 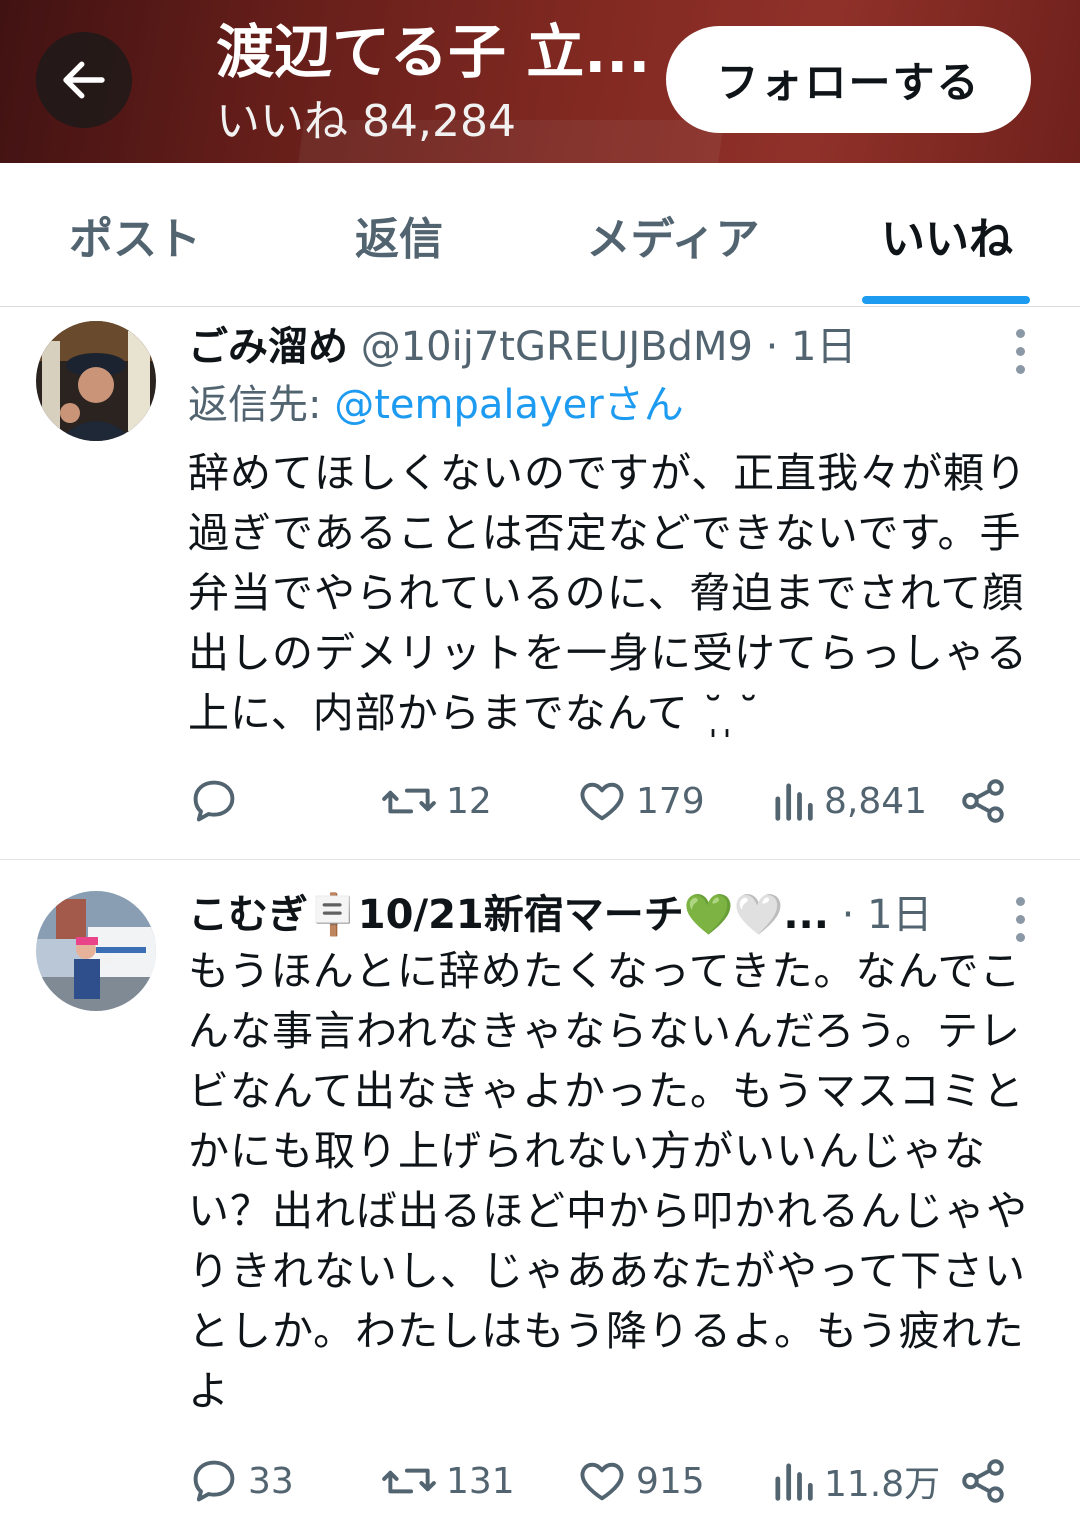 I want to click on post-actions: 12 179 8,841, so click(x=603, y=801).